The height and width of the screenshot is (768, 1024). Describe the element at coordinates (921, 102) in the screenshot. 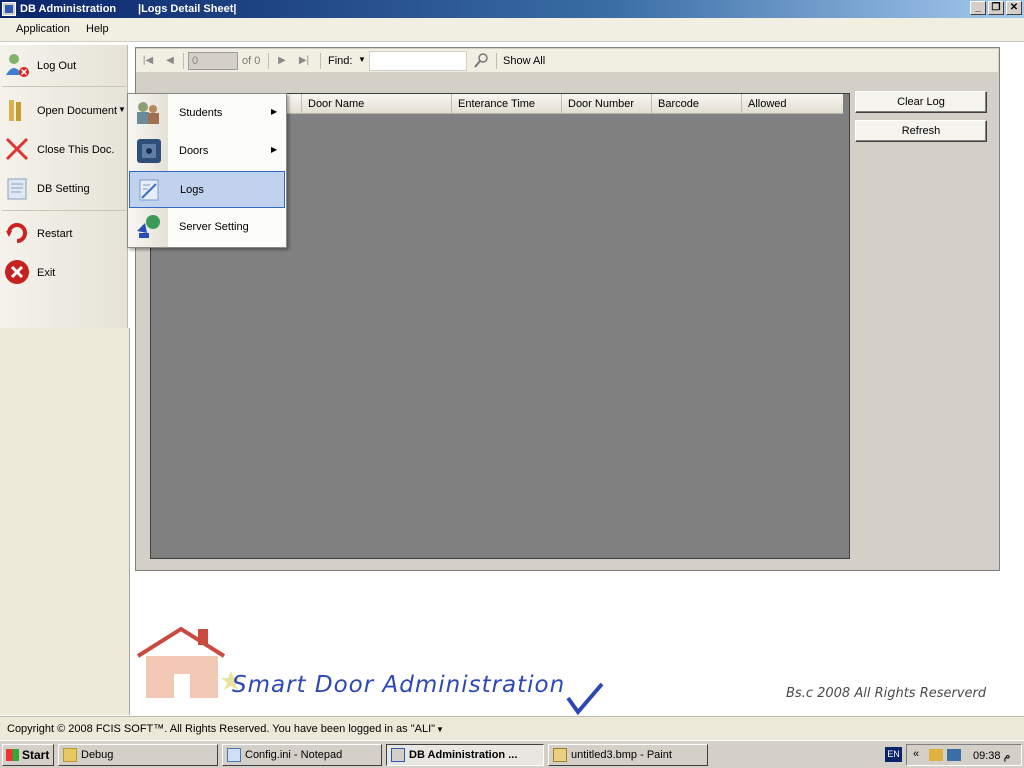

I see `clear-log-button: Clear Log` at that location.